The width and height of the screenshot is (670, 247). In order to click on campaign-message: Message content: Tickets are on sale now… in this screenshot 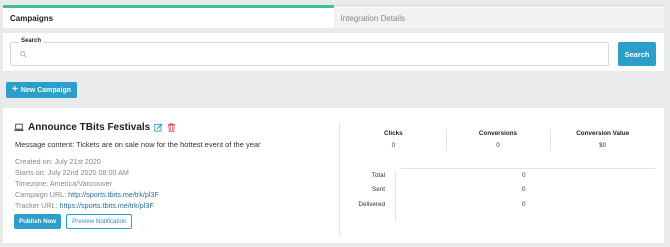, I will do `click(138, 144)`.